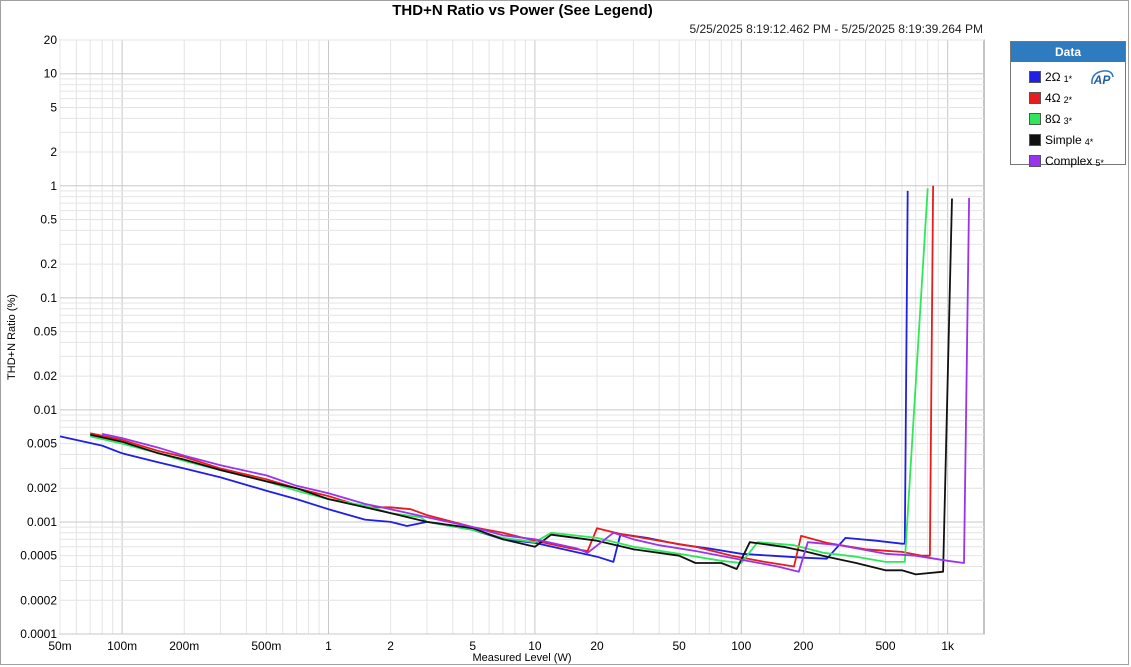 Image resolution: width=1131 pixels, height=667 pixels. What do you see at coordinates (51, 74) in the screenshot?
I see `y-tick-label: 10` at bounding box center [51, 74].